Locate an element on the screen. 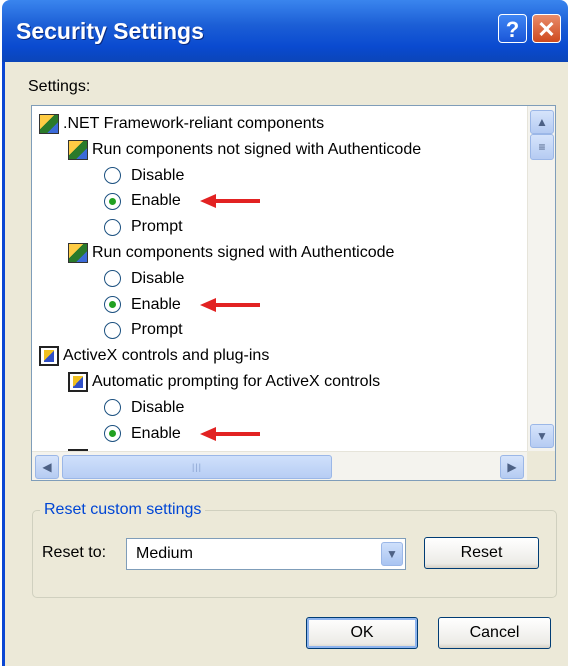 The height and width of the screenshot is (666, 568). tree-setting: Run components signed with Authenticode is located at coordinates (231, 253).